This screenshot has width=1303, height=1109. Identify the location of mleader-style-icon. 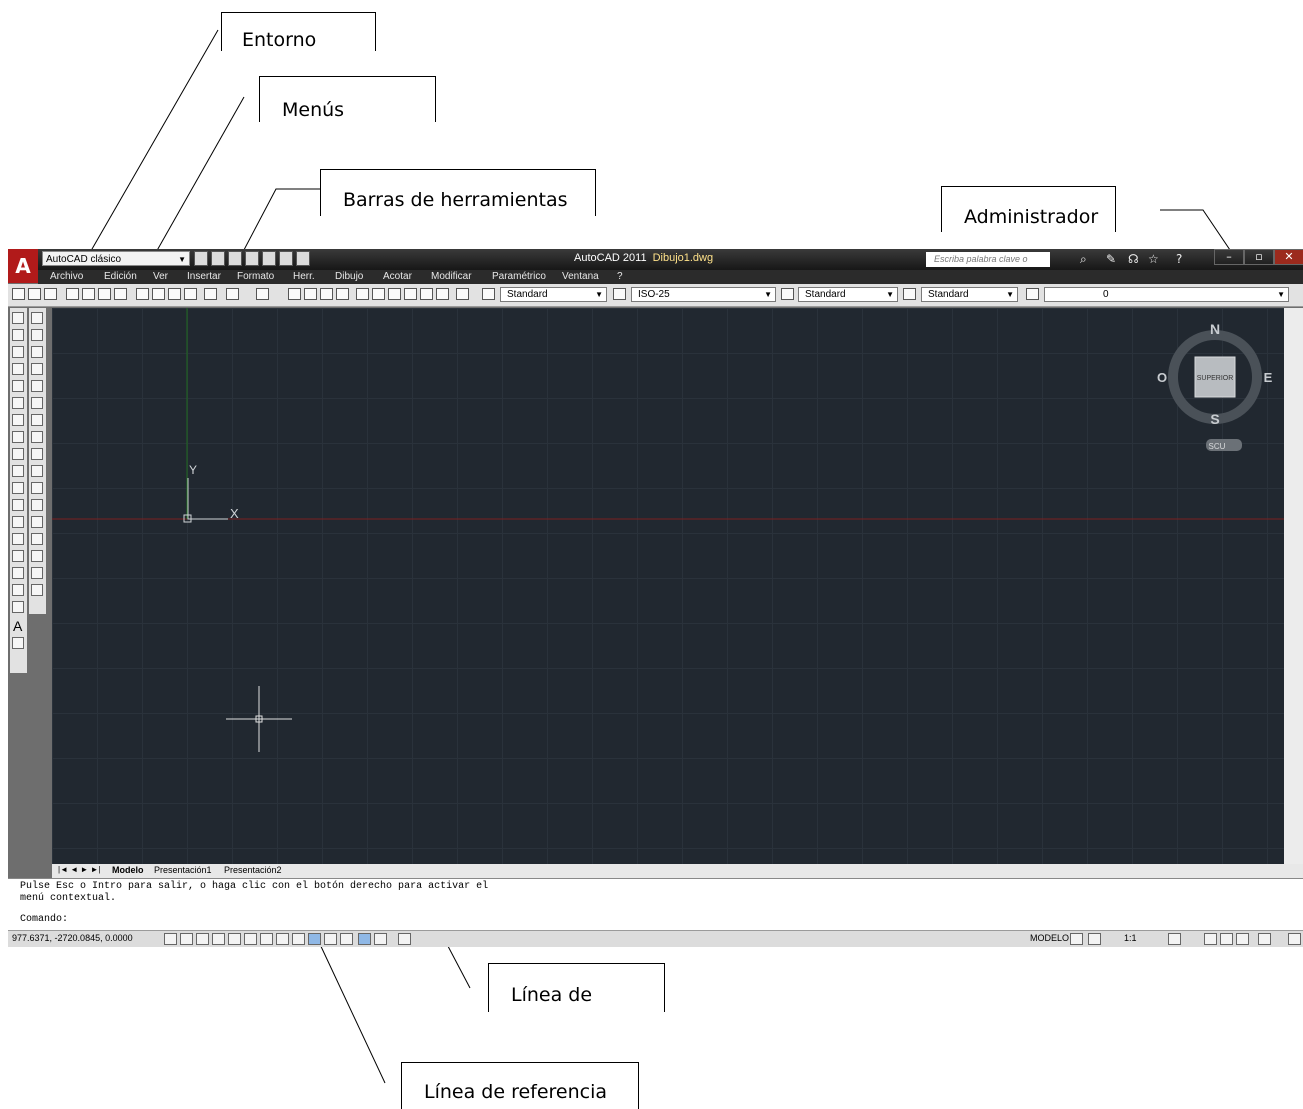
(909, 294).